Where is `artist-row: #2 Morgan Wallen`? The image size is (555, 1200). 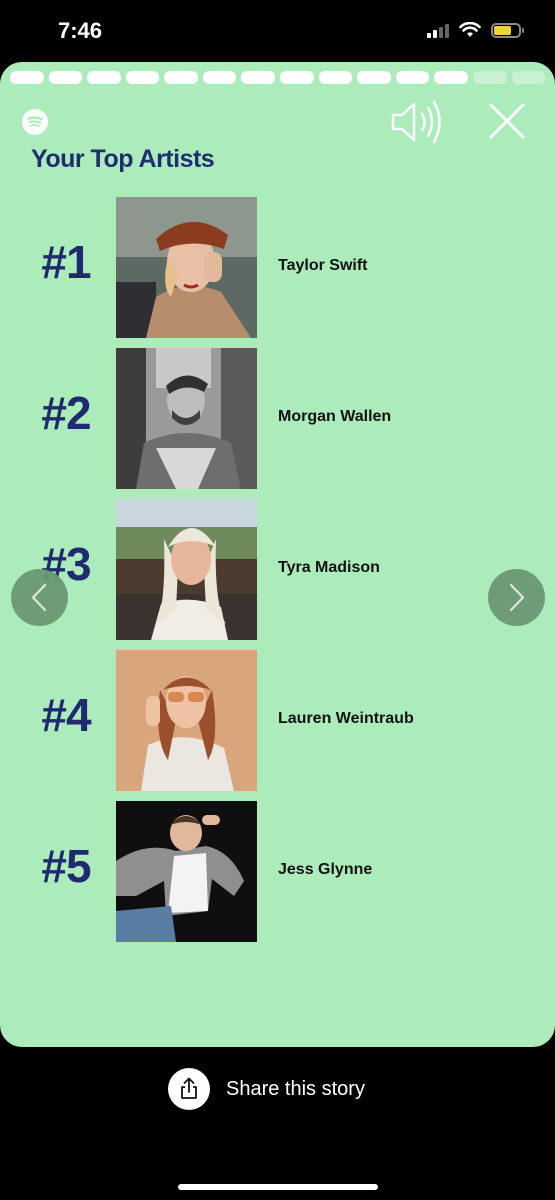
artist-row: #2 Morgan Wallen is located at coordinates (277, 419).